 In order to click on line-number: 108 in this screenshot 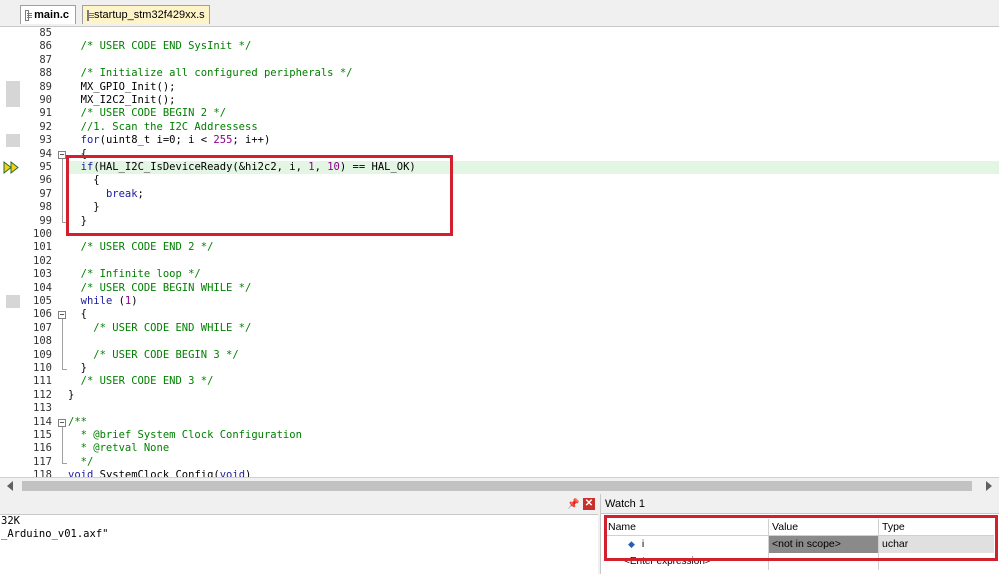, I will do `click(42, 341)`.